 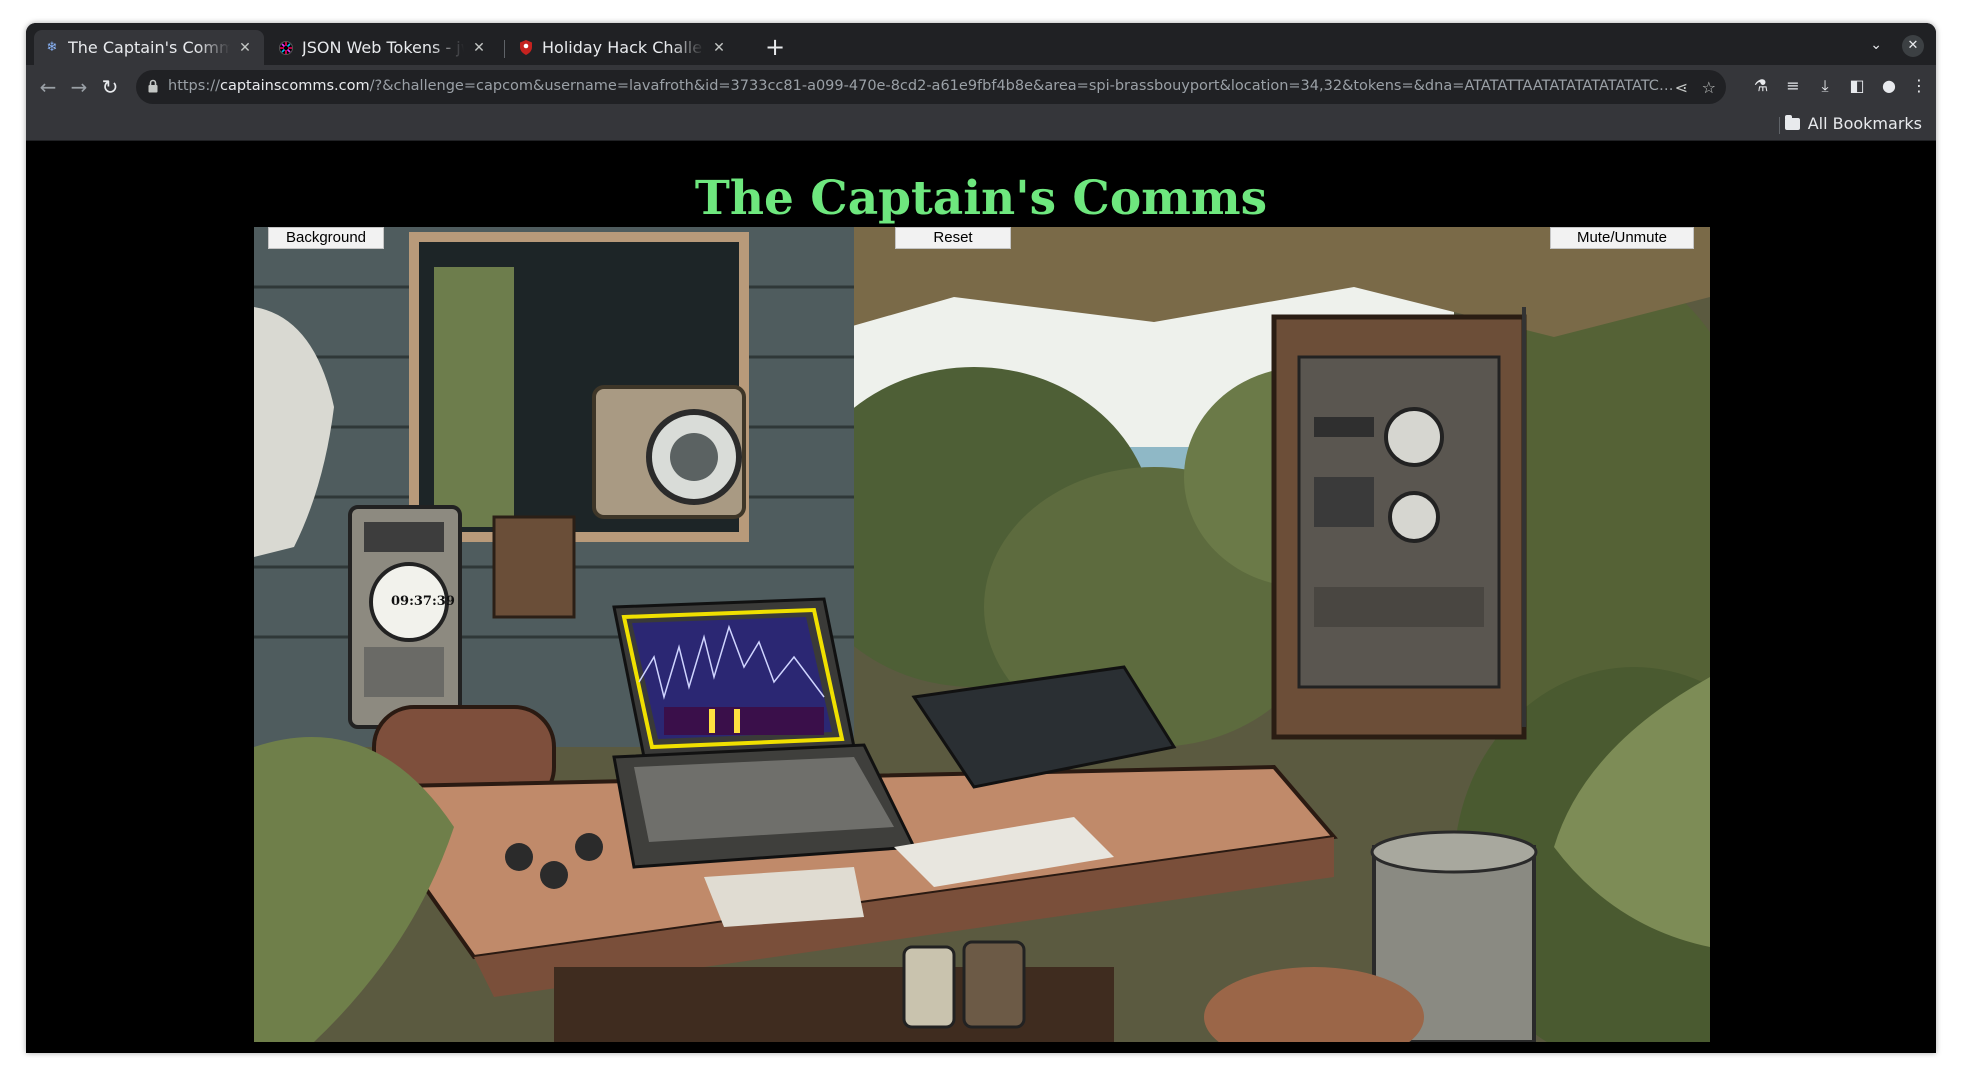 I want to click on back-arrow-icon: ←, so click(x=48, y=87).